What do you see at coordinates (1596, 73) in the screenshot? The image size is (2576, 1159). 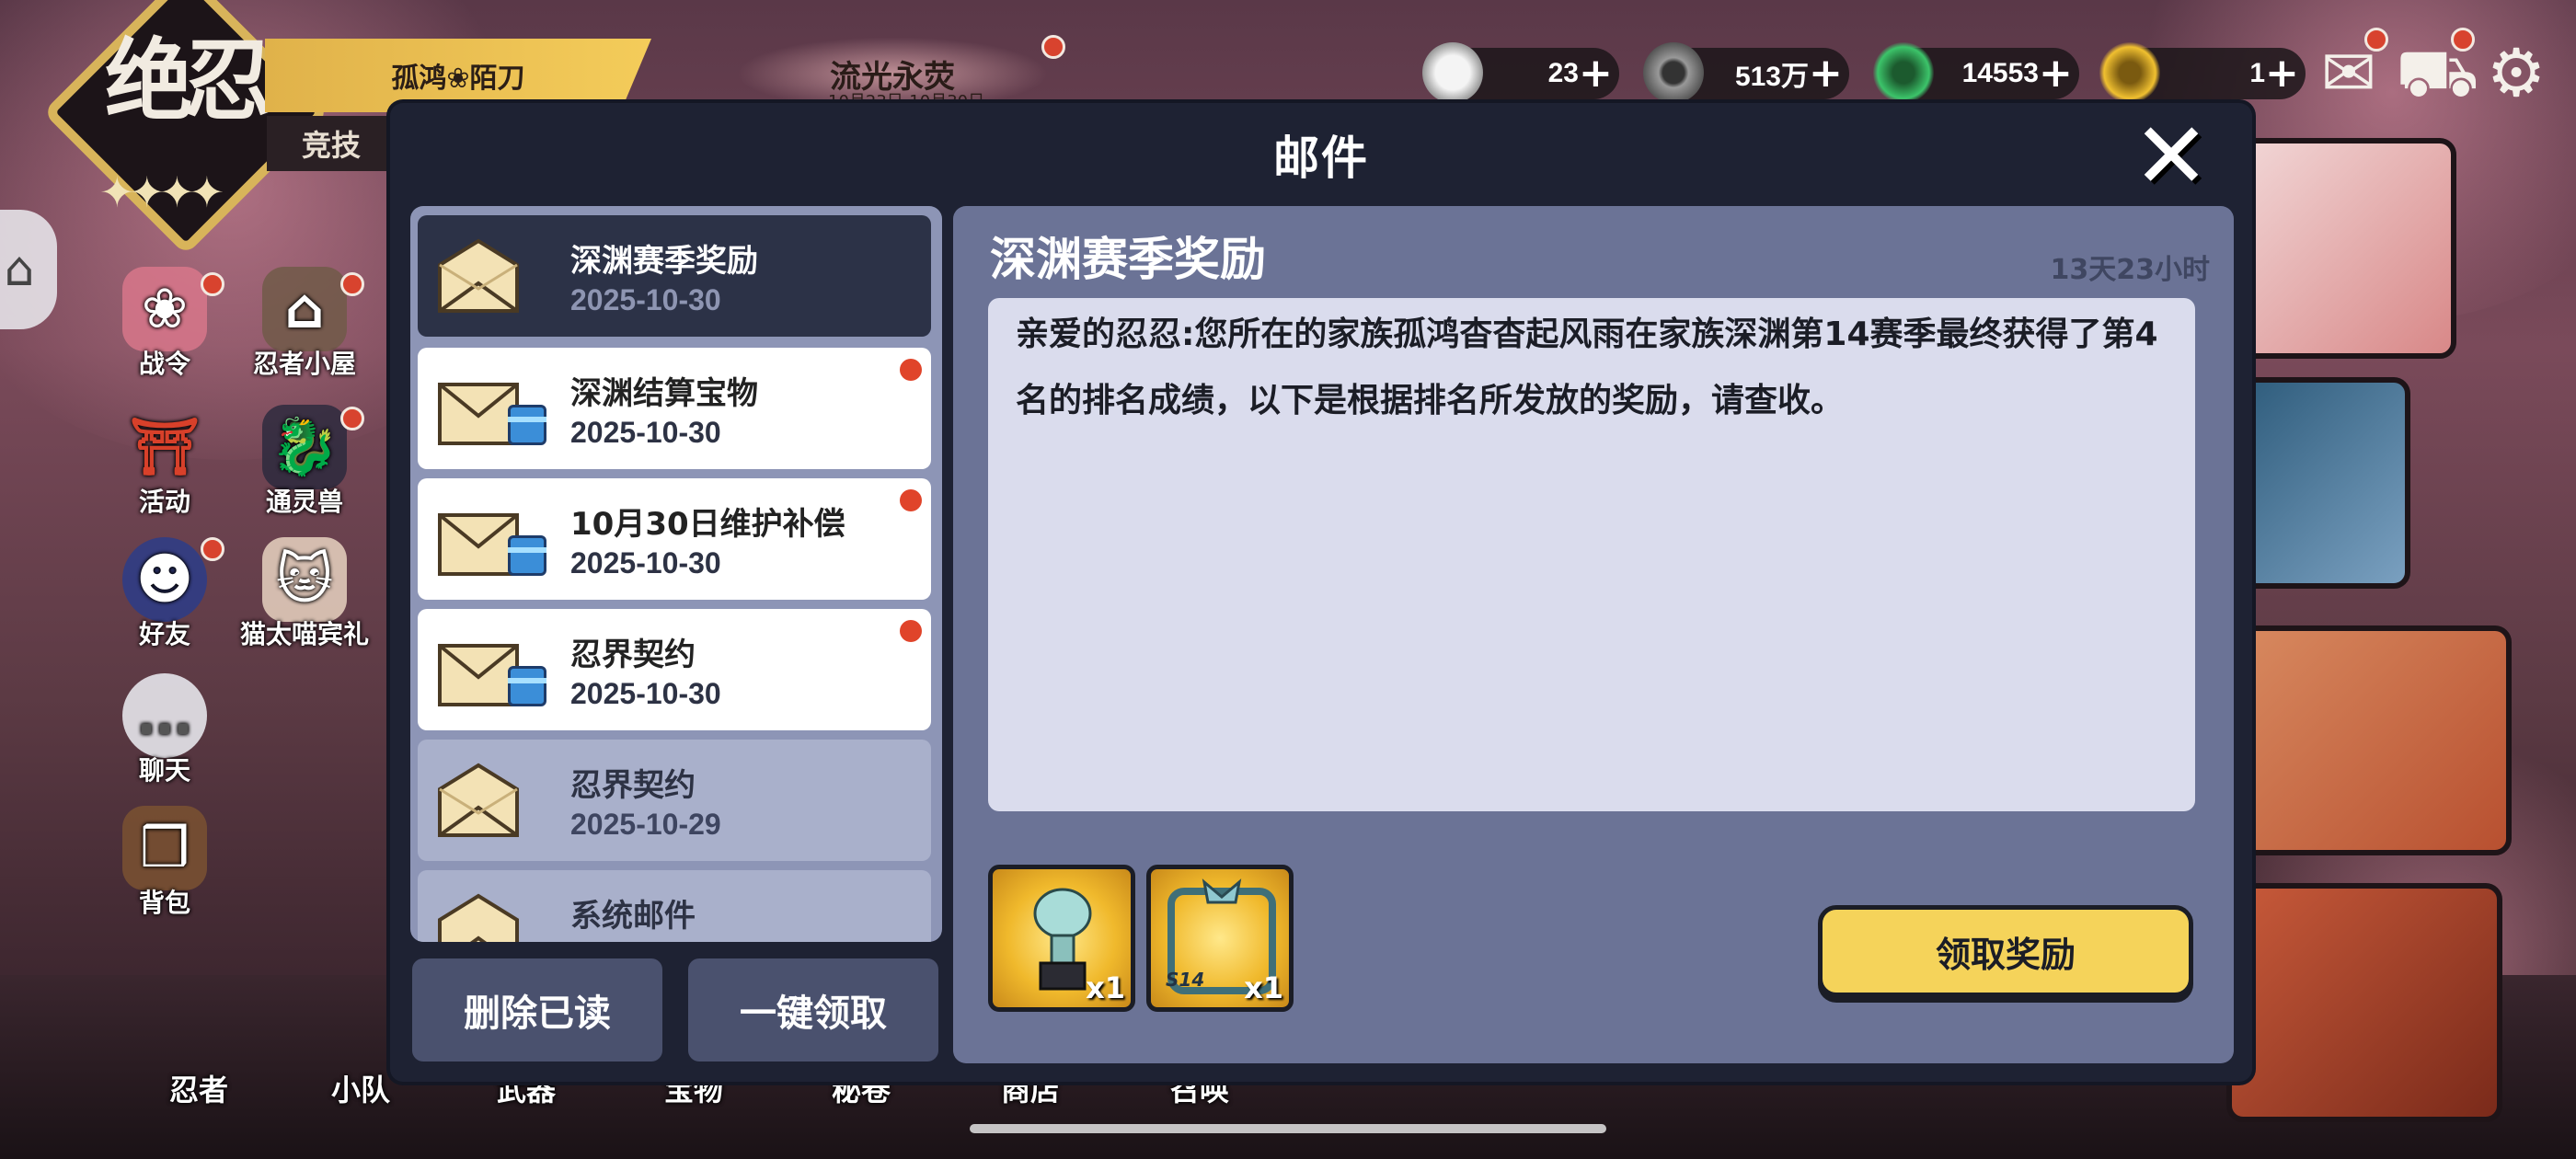 I see `add-rice-button: +` at bounding box center [1596, 73].